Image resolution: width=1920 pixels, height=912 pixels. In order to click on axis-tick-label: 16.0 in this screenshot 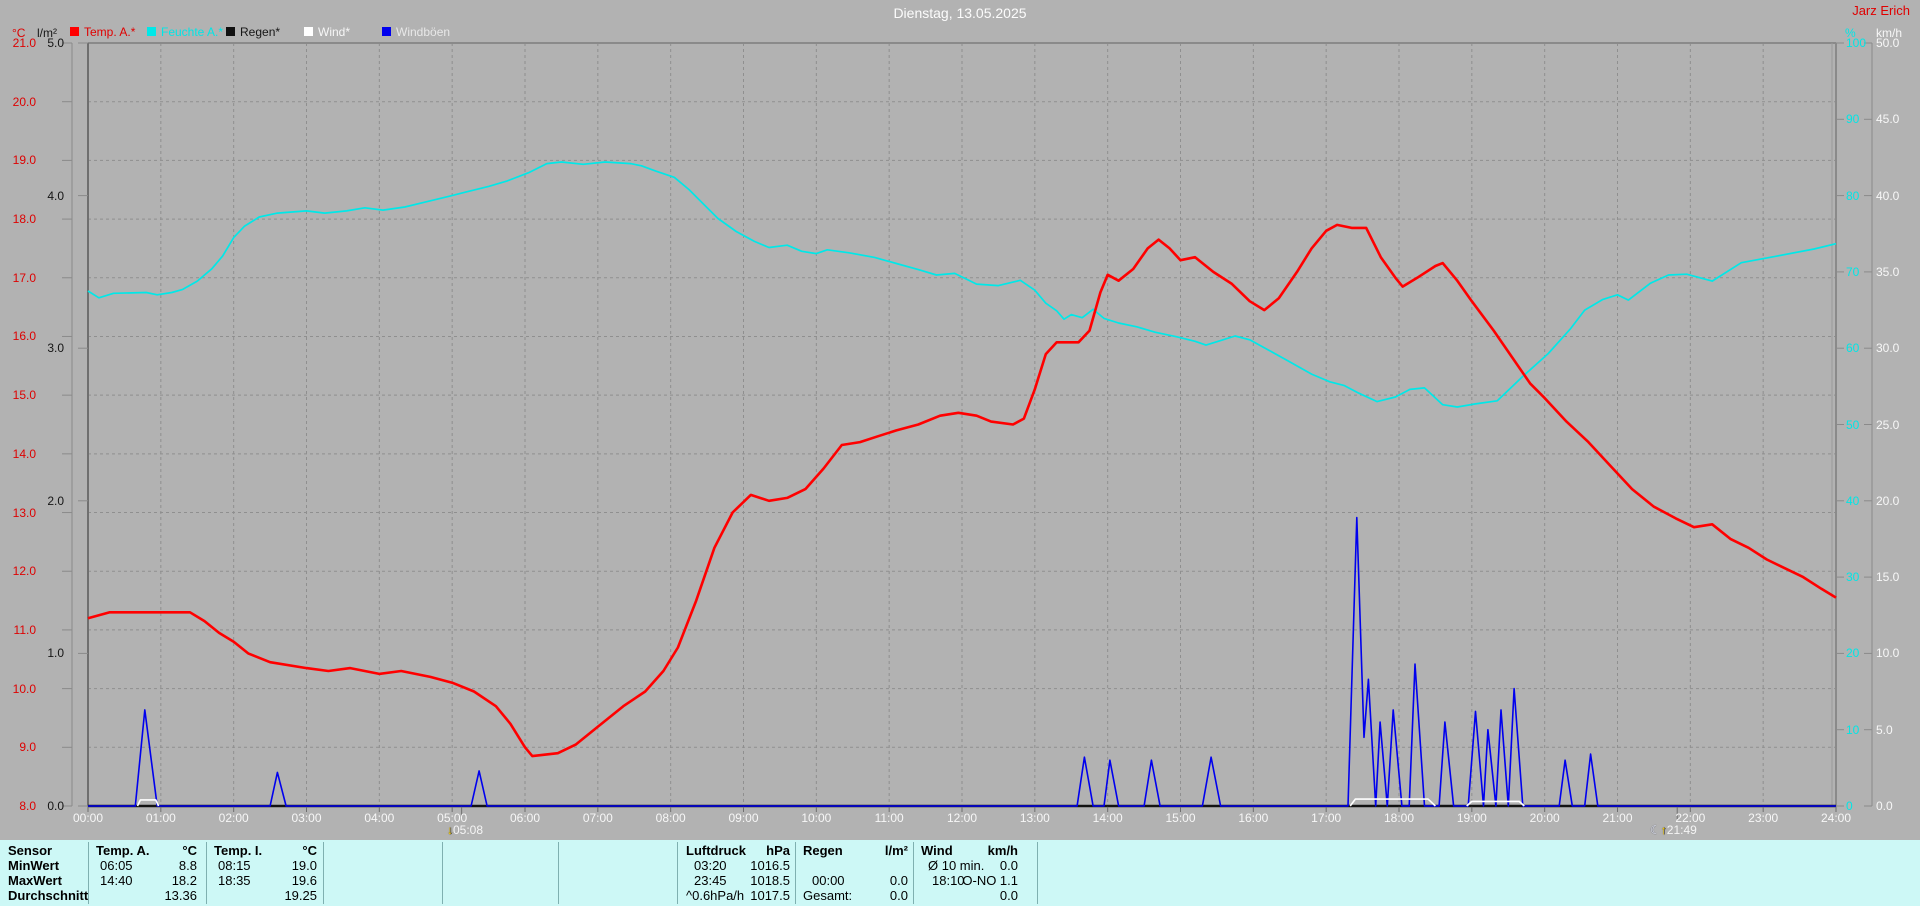, I will do `click(24, 336)`.